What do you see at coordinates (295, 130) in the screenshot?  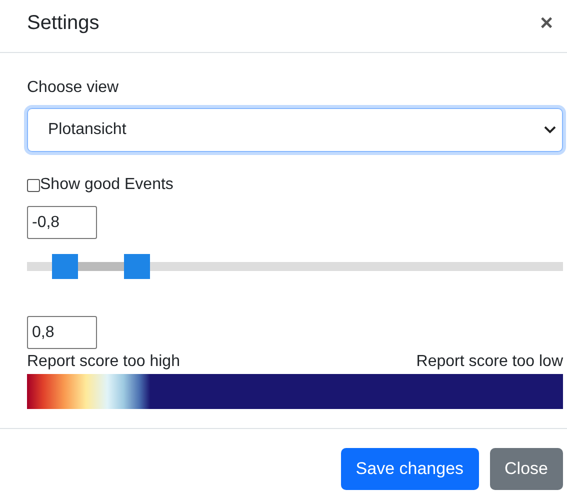 I see `view-dropdown: Plotansicht` at bounding box center [295, 130].